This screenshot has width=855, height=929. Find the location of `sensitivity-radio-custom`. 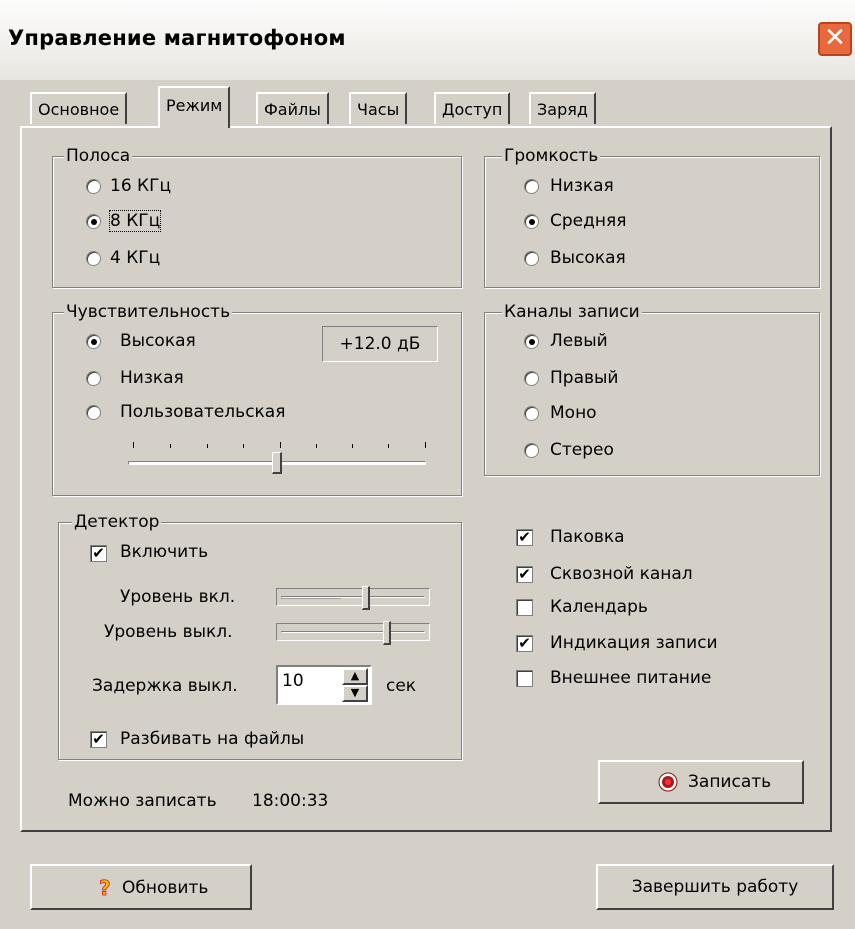

sensitivity-radio-custom is located at coordinates (93, 412).